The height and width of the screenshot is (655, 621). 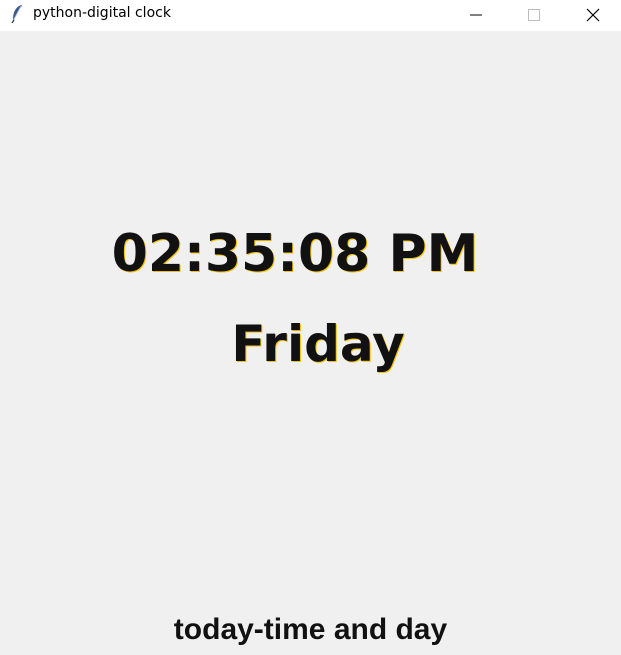 I want to click on maximize-icon, so click(x=534, y=15).